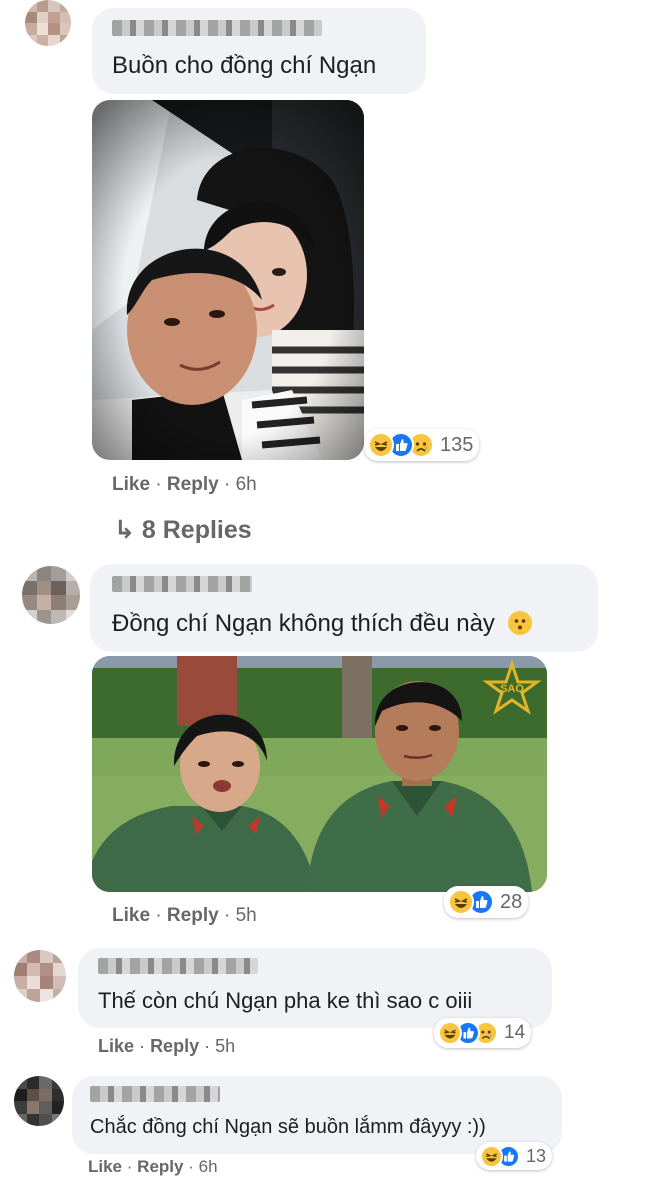 The image size is (660, 1189). Describe the element at coordinates (483, 1033) in the screenshot. I see `reaction-summary: 14` at that location.